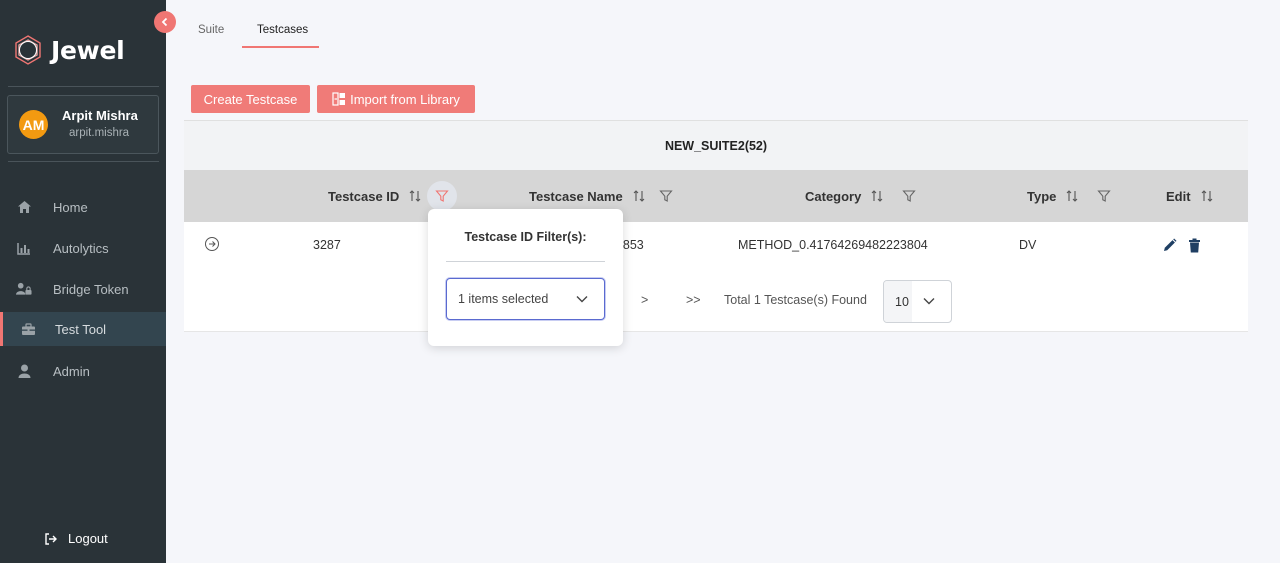 This screenshot has height=563, width=1280. Describe the element at coordinates (88, 50) in the screenshot. I see `app-name: Jewel` at that location.